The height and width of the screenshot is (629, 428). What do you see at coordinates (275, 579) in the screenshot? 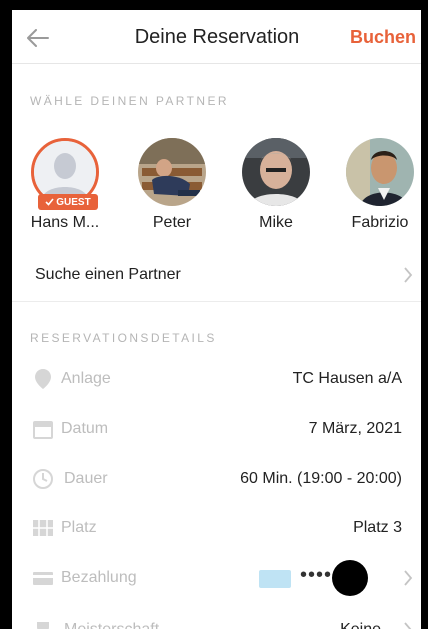
I see `card-logo` at bounding box center [275, 579].